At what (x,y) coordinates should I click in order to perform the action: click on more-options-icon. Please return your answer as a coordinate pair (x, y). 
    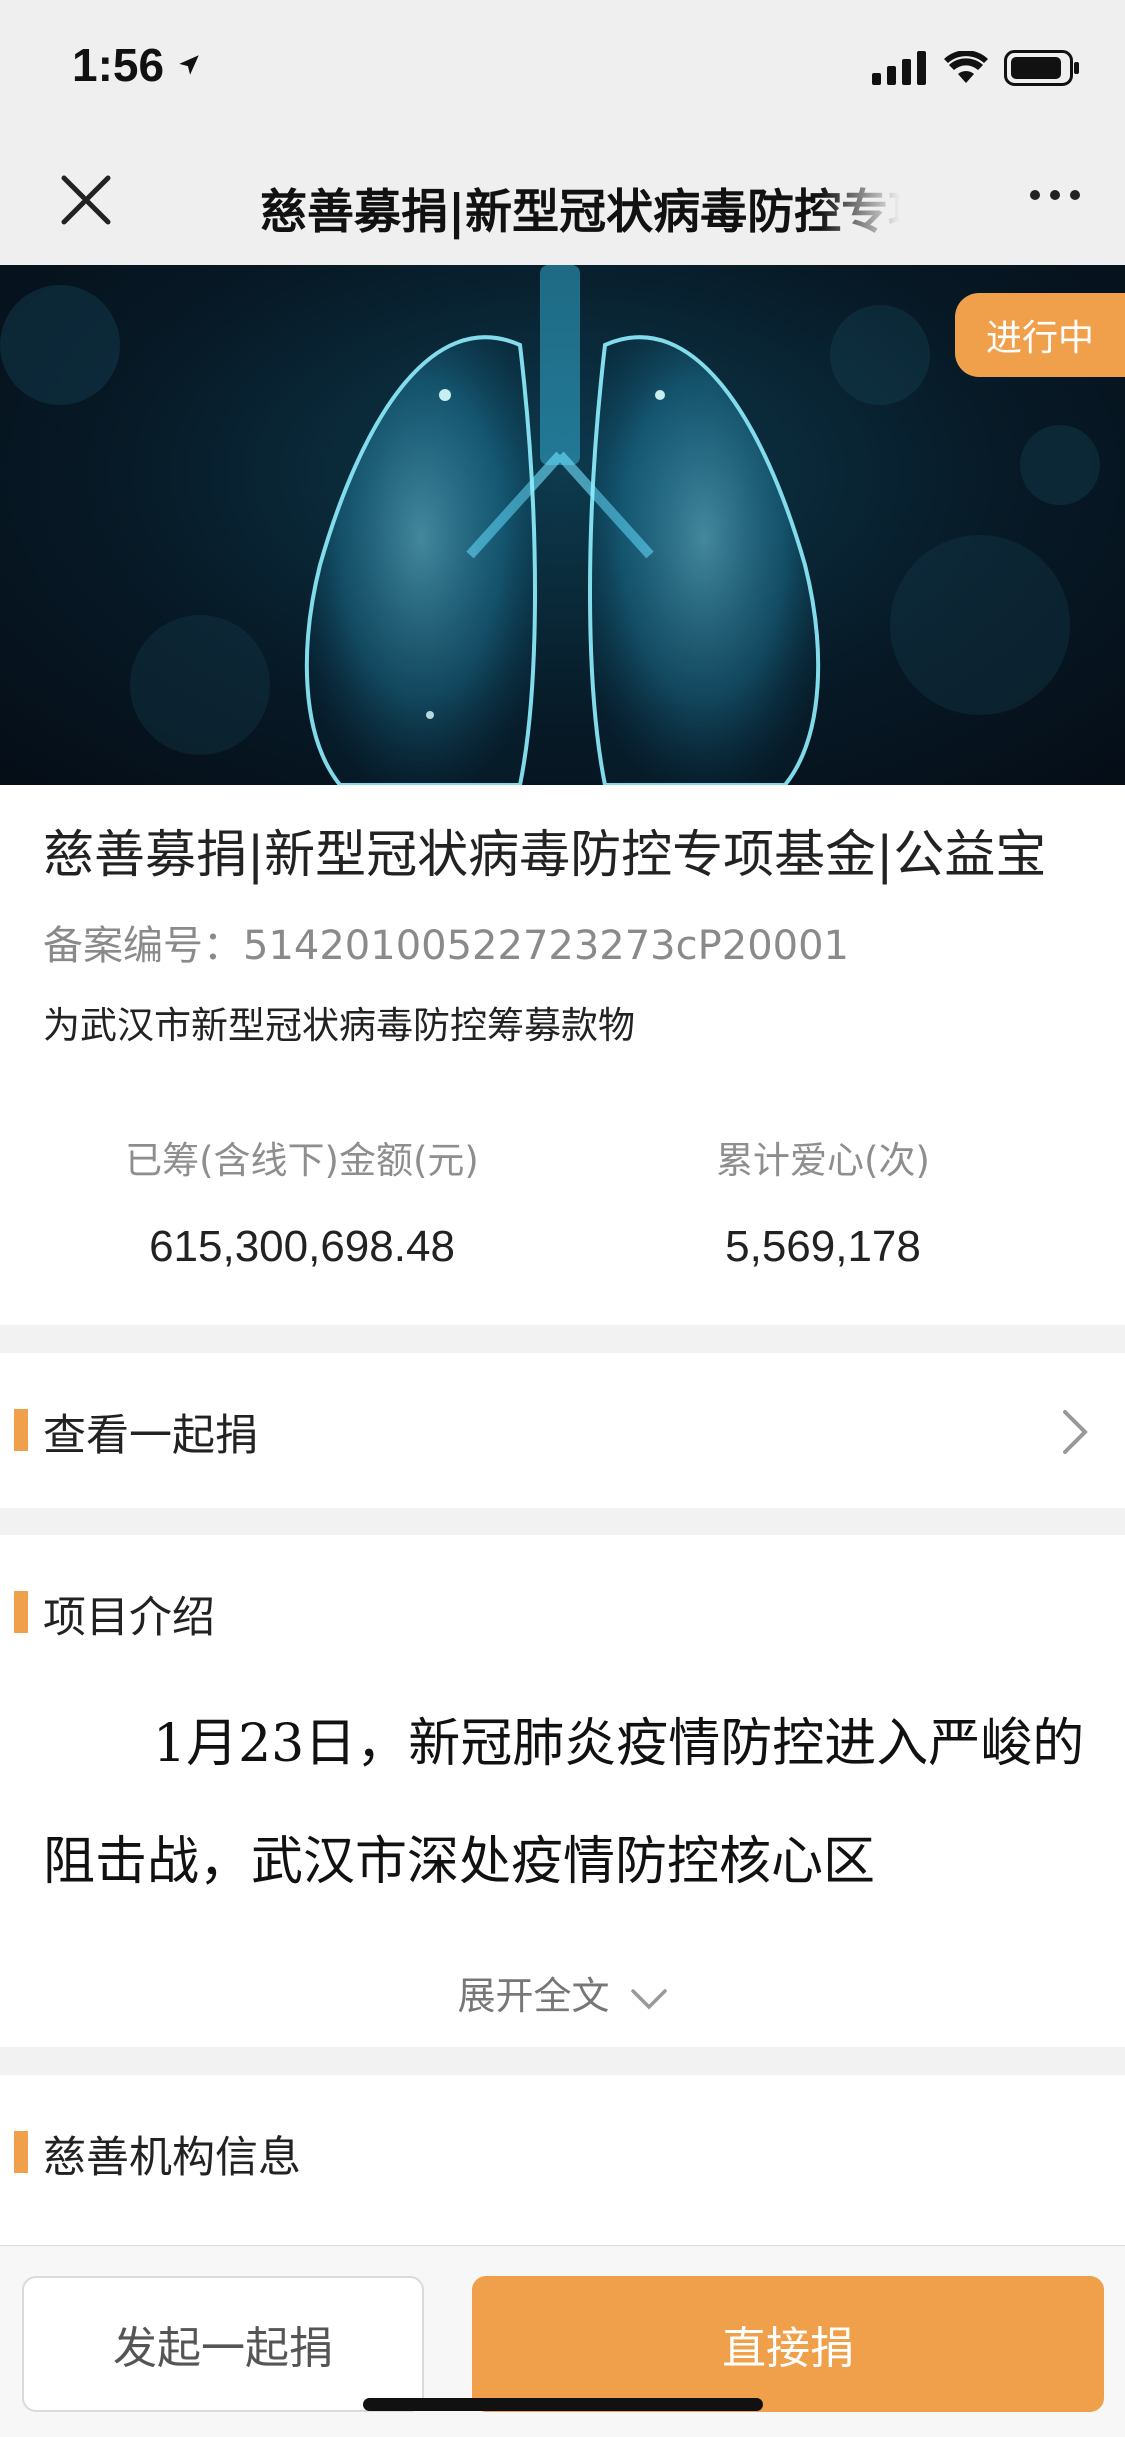
    Looking at the image, I should click on (1055, 195).